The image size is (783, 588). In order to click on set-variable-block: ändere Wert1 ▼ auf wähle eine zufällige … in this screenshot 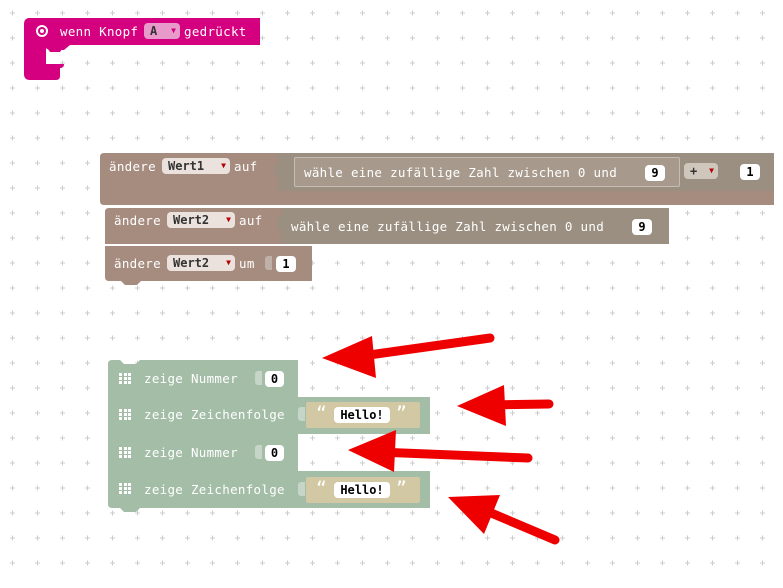, I will do `click(437, 179)`.